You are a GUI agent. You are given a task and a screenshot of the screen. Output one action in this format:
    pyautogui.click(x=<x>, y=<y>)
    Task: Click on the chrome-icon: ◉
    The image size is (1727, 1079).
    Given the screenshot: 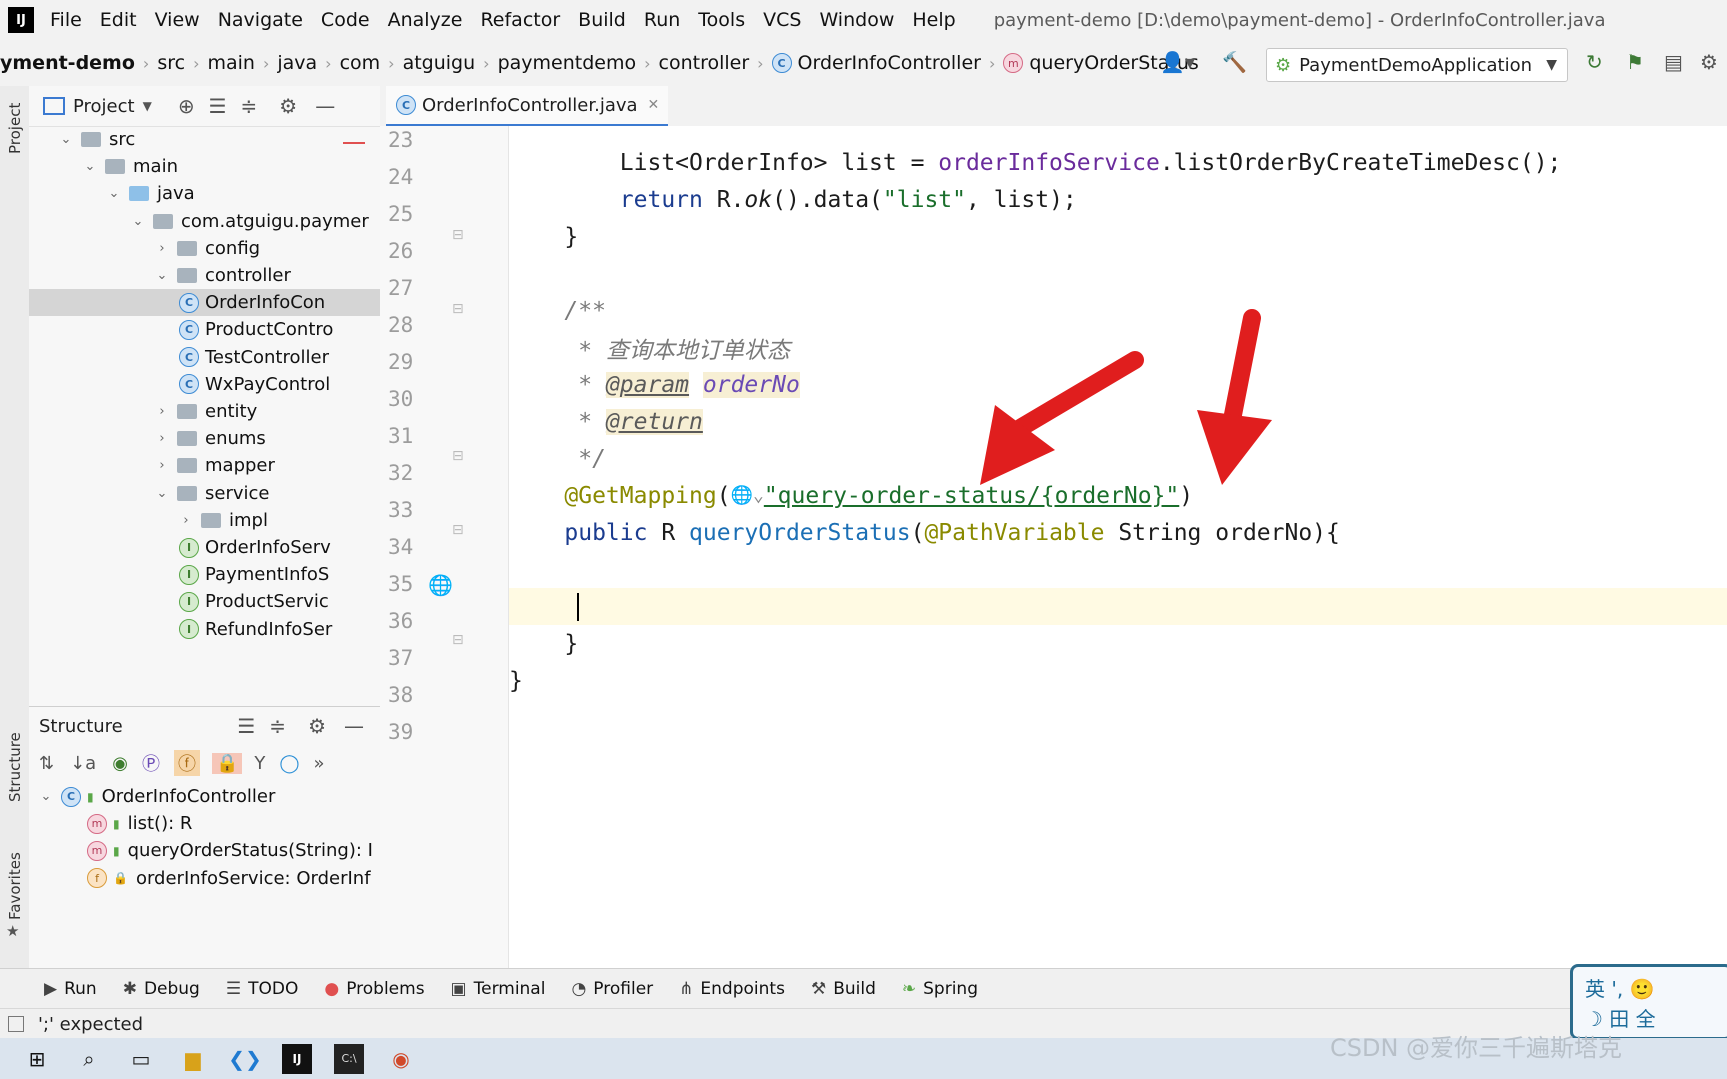 What is the action you would take?
    pyautogui.click(x=401, y=1059)
    